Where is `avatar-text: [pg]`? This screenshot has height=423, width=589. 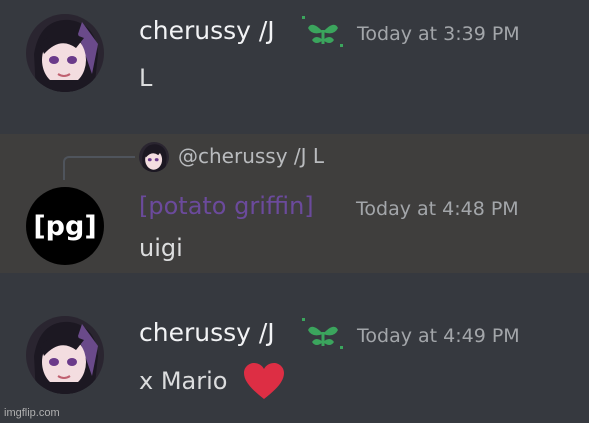
avatar-text: [pg] is located at coordinates (65, 226).